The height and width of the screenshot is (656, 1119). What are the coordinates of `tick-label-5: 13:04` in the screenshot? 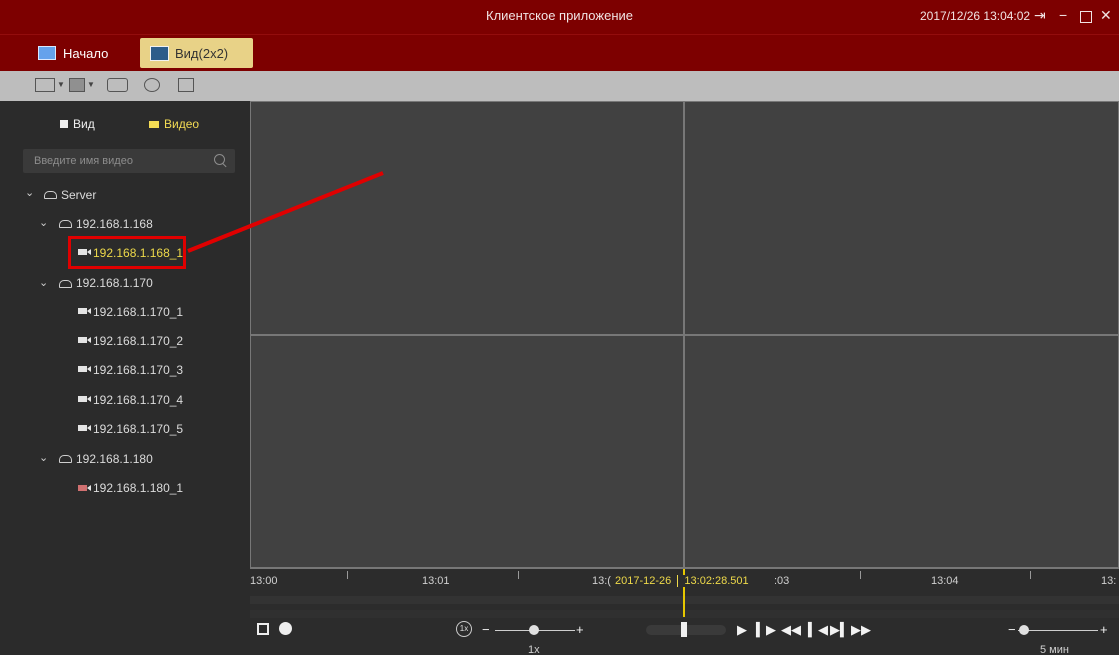 It's located at (945, 581).